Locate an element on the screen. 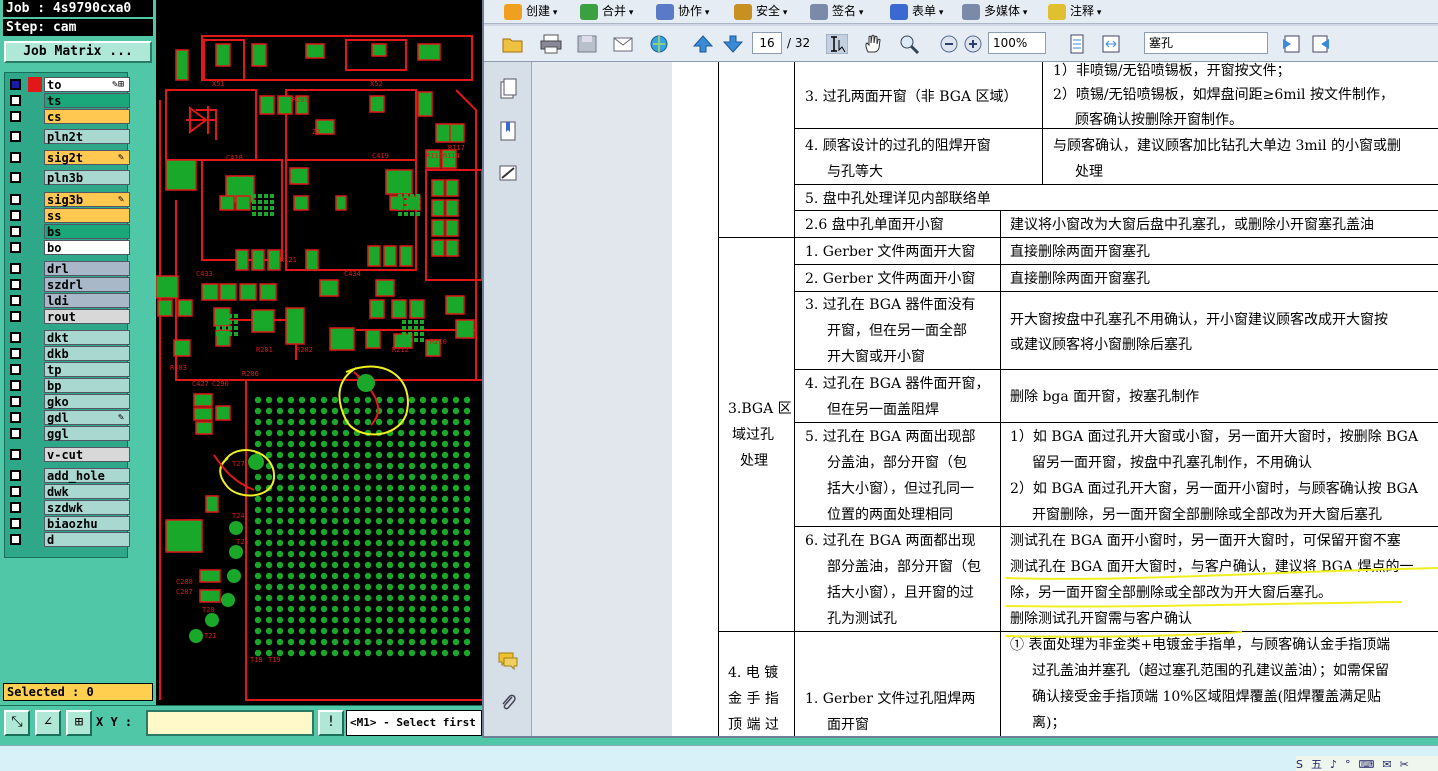 This screenshot has width=1438, height=771. search-input: 塞孔 is located at coordinates (1206, 43).